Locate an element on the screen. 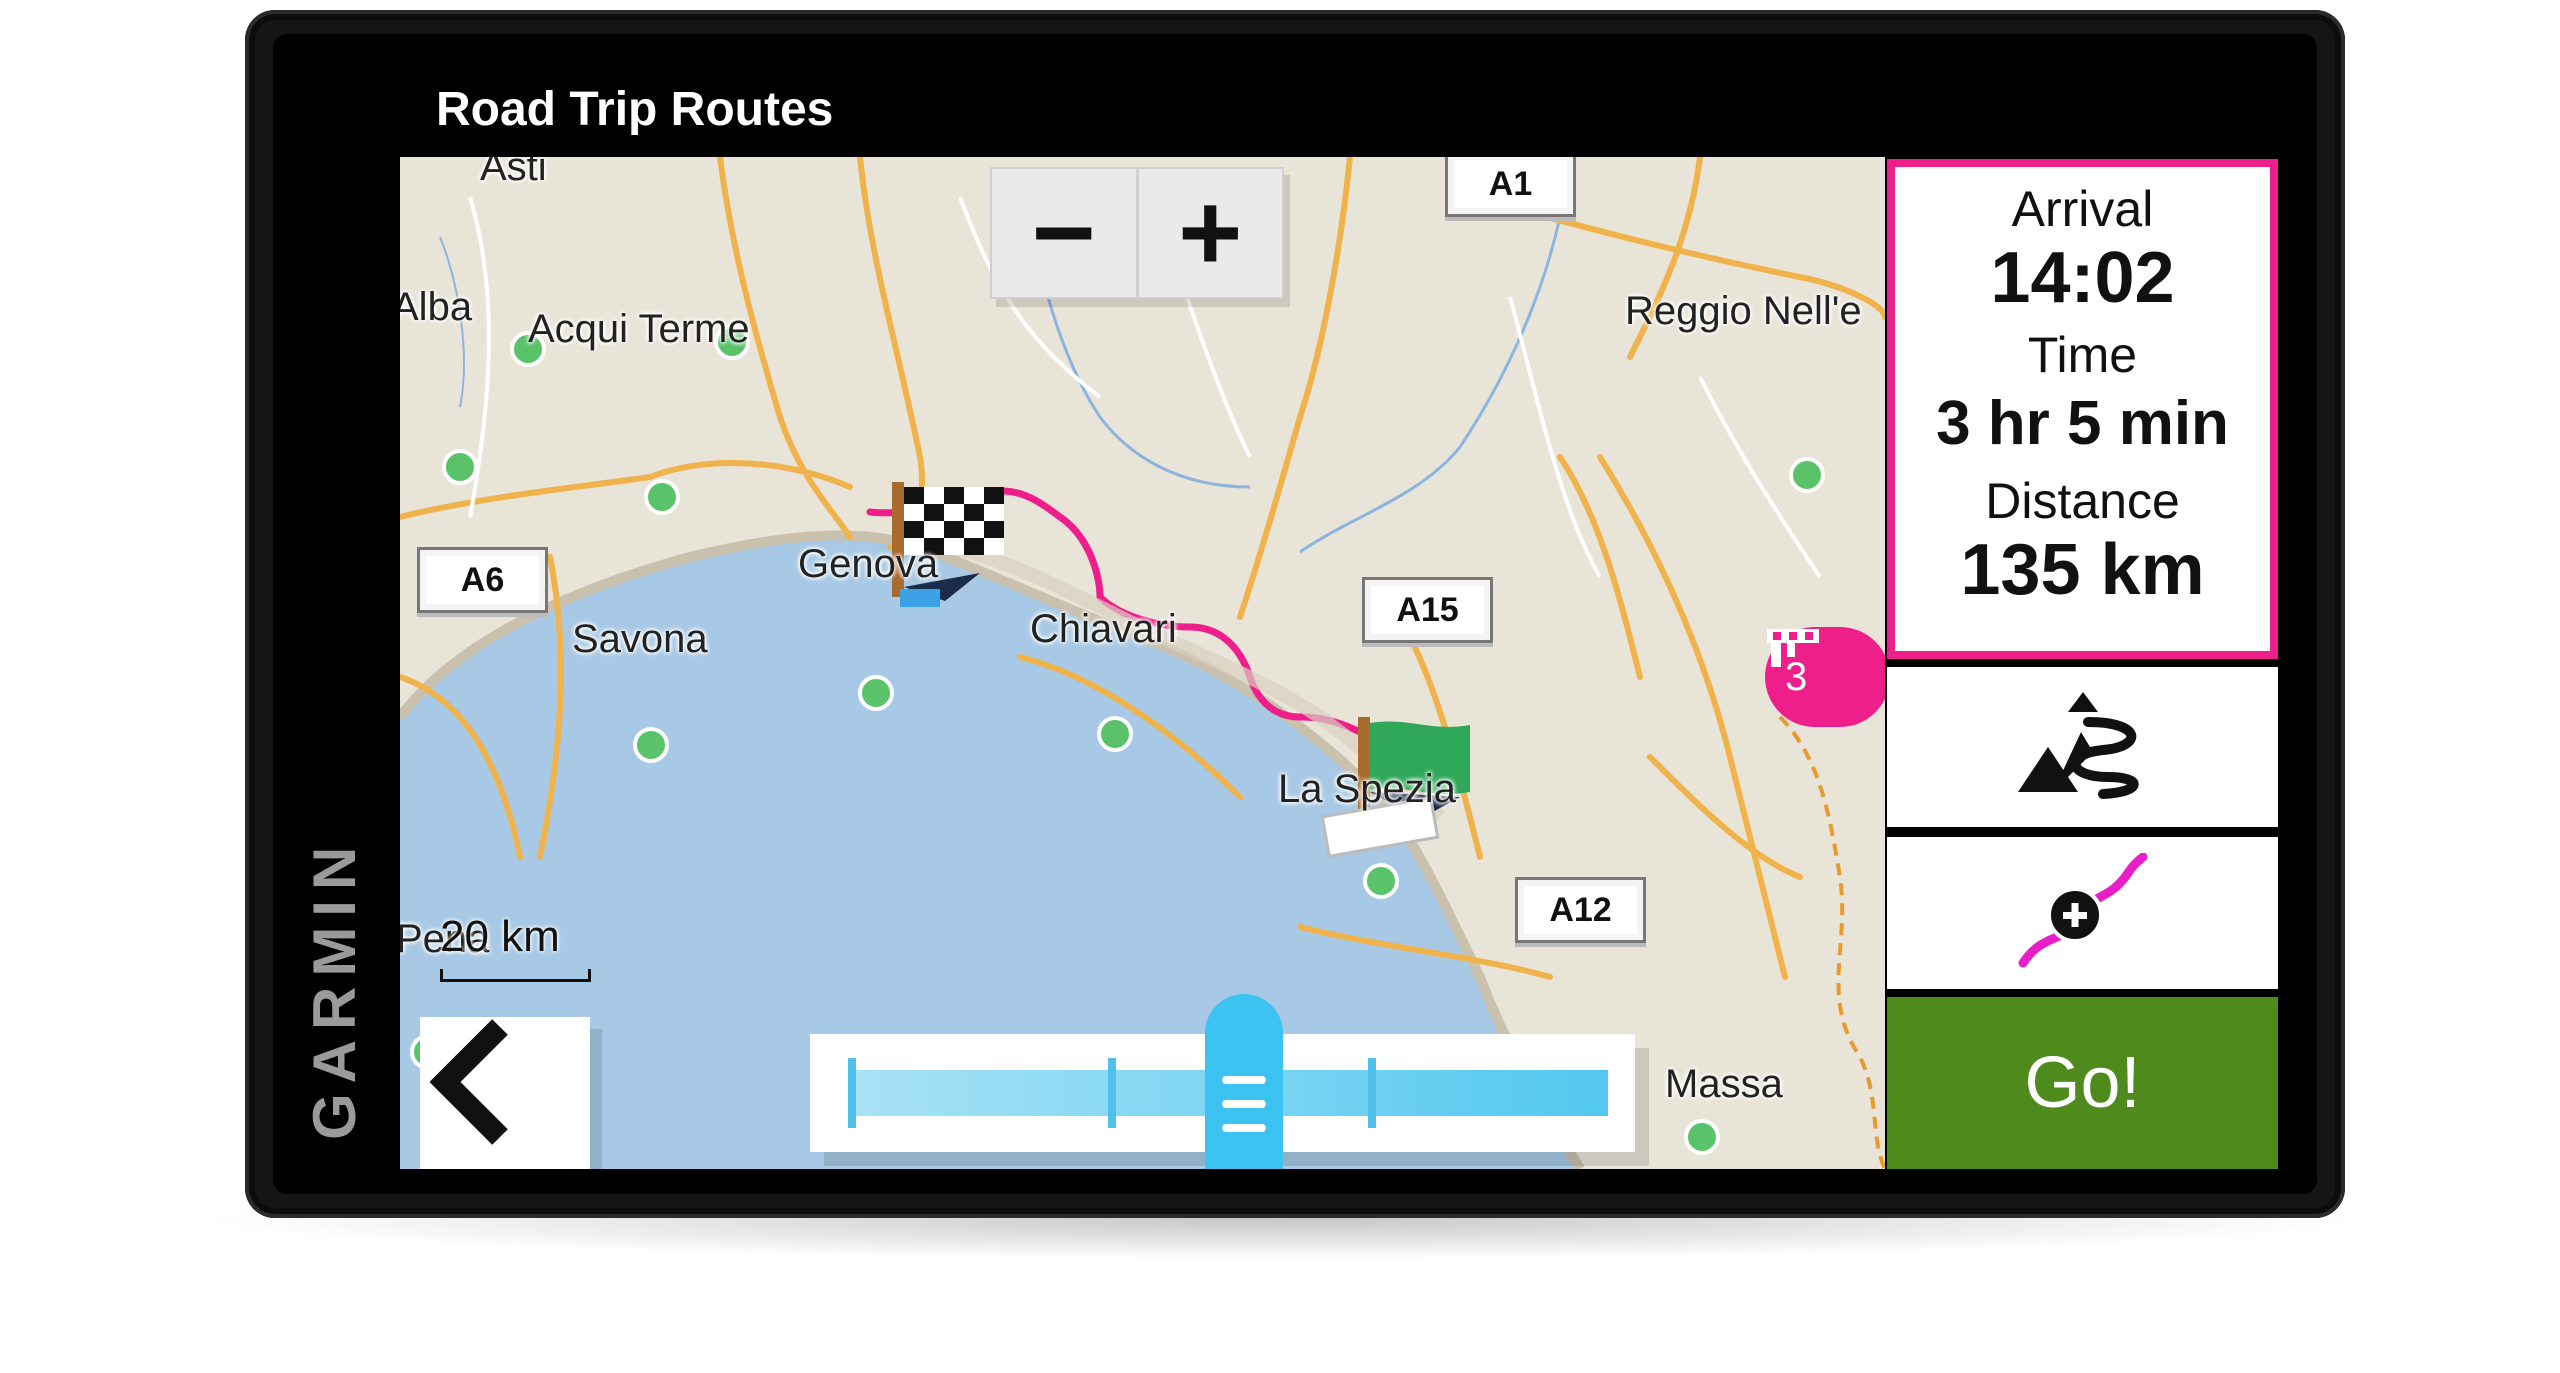  chevron-left-icon is located at coordinates (468, 1082).